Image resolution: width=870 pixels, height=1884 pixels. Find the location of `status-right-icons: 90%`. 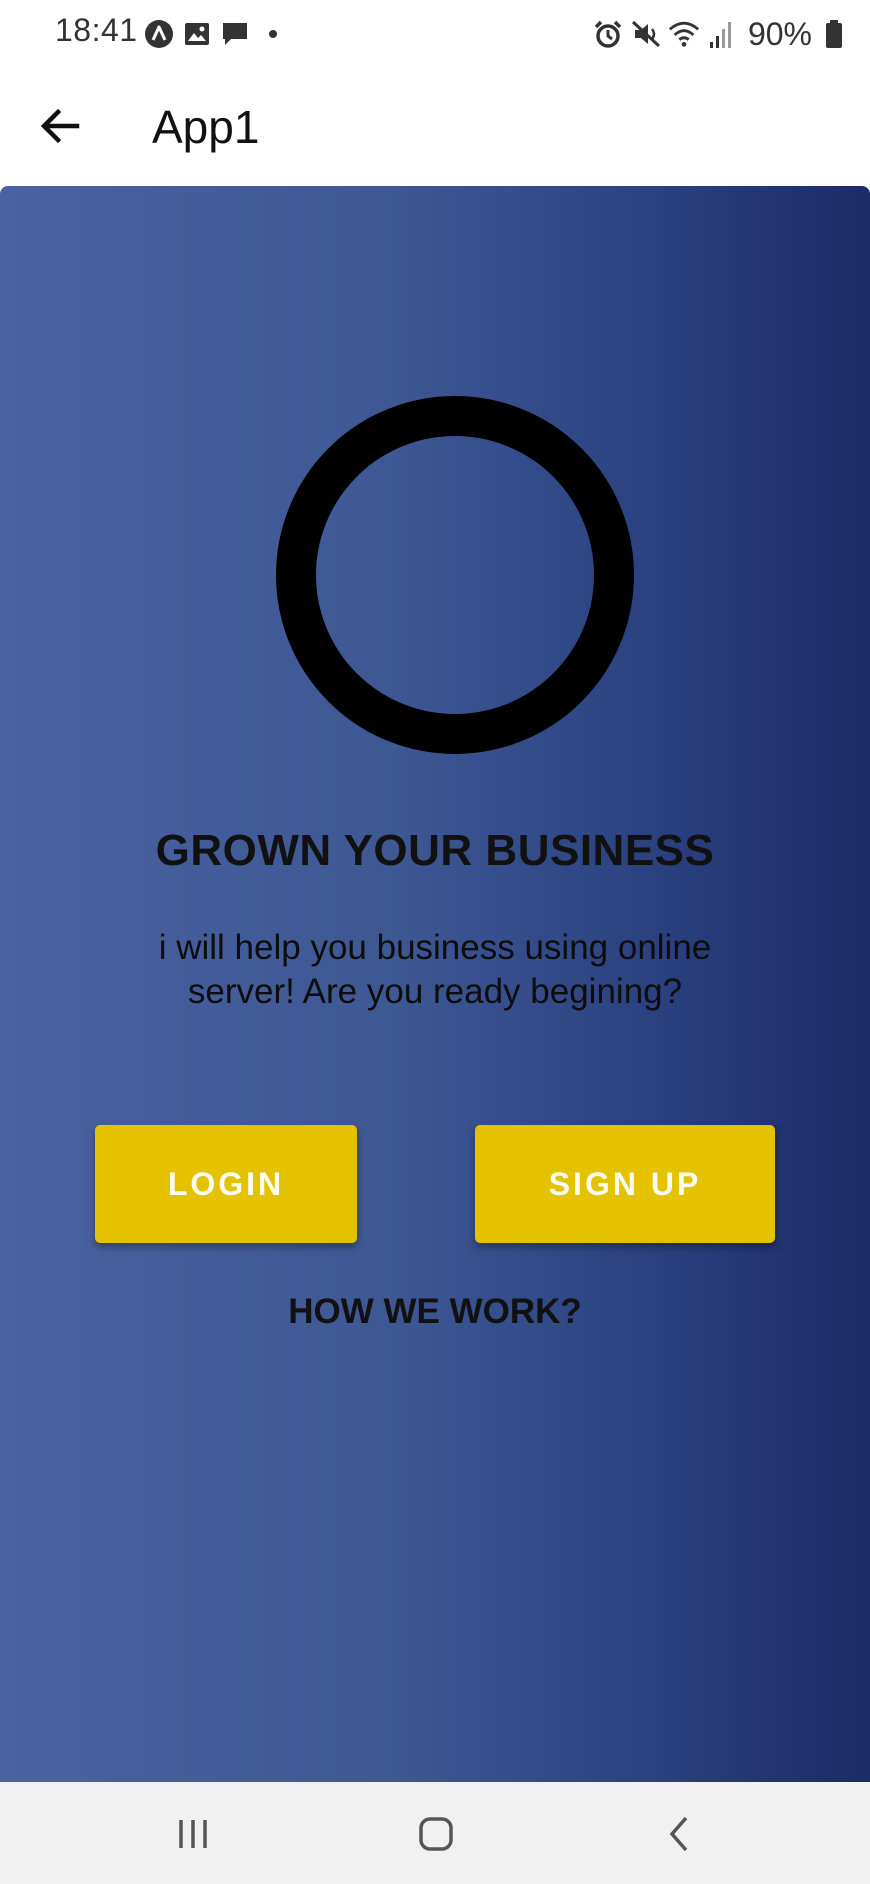

status-right-icons: 90% is located at coordinates (721, 34).